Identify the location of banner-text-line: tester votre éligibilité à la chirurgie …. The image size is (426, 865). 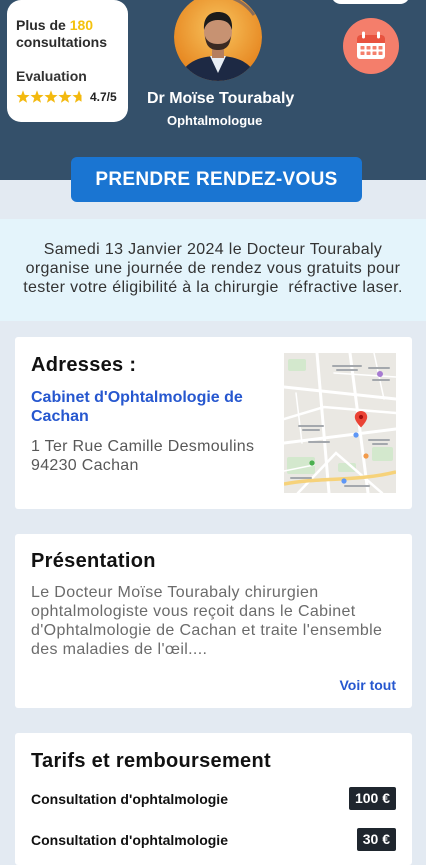
(213, 287).